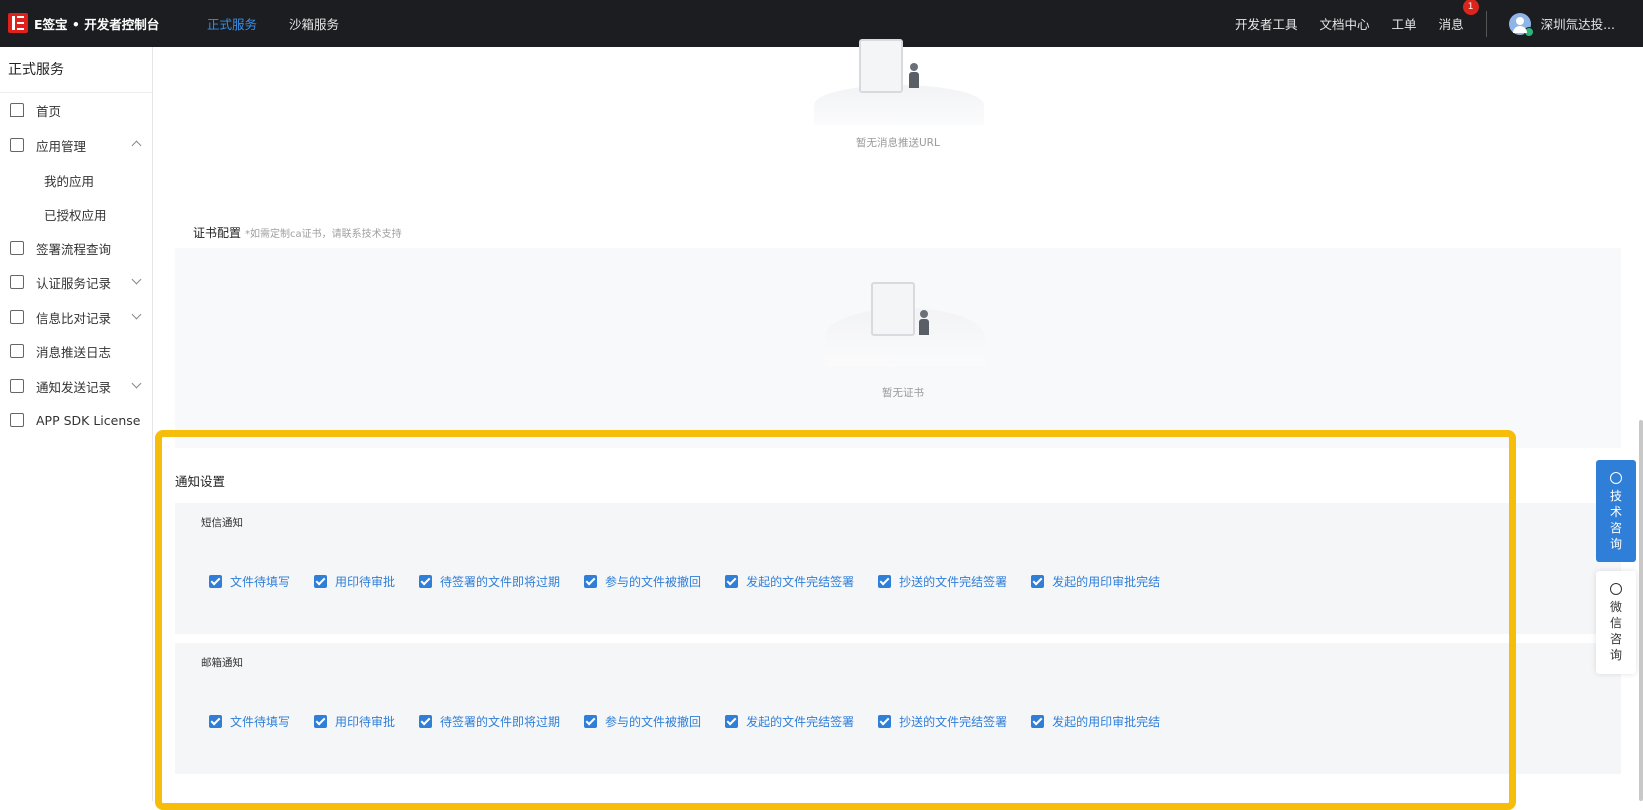 The width and height of the screenshot is (1643, 810). Describe the element at coordinates (76, 70) in the screenshot. I see `sidebar-title: 正式服务` at that location.